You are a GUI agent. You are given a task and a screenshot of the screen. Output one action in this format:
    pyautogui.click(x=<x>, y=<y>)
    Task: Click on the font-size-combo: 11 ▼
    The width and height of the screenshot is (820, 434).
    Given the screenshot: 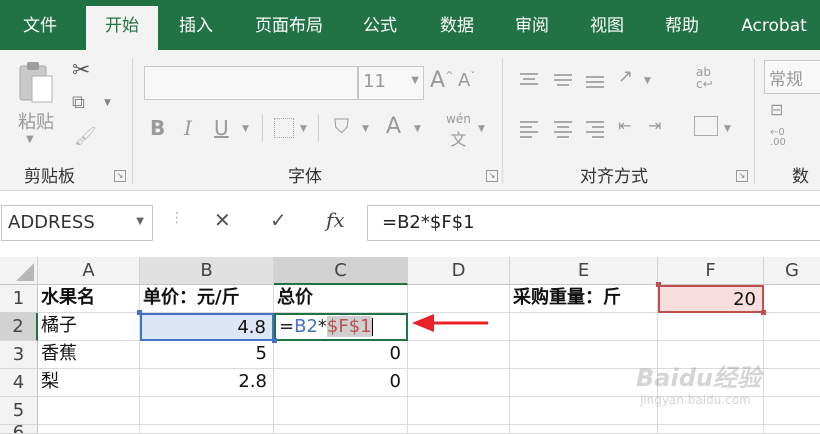 What is the action you would take?
    pyautogui.click(x=391, y=83)
    